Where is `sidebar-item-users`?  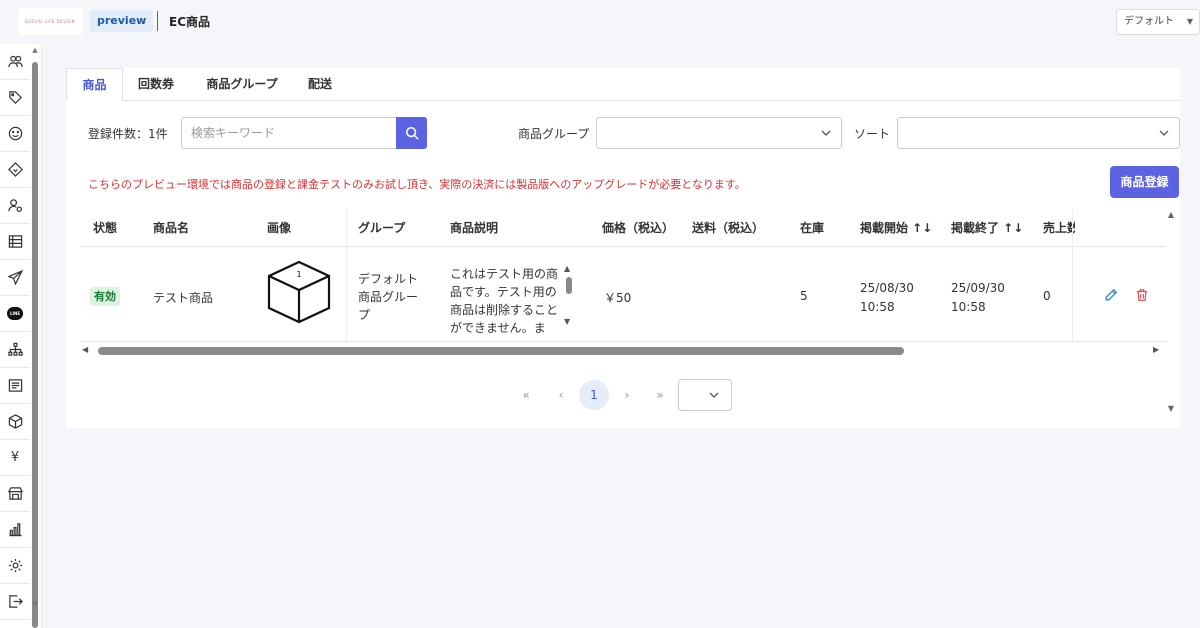
sidebar-item-users is located at coordinates (15, 62).